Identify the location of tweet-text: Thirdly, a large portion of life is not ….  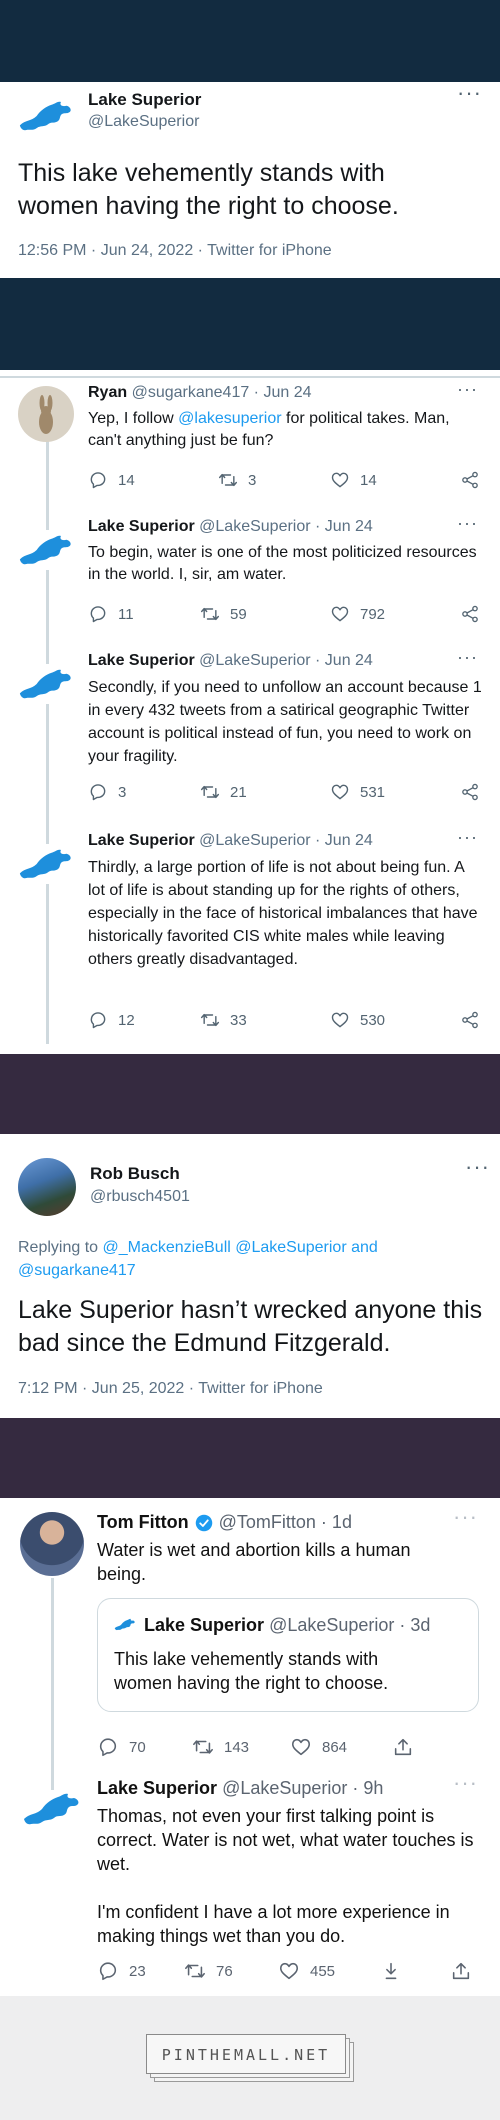
(283, 913).